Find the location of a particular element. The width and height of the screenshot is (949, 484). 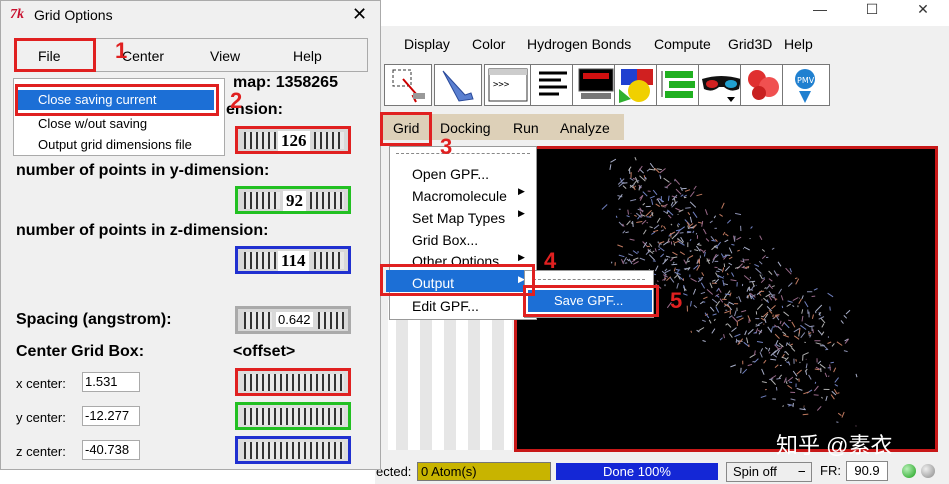

pointer-hand-icon is located at coordinates (458, 85).